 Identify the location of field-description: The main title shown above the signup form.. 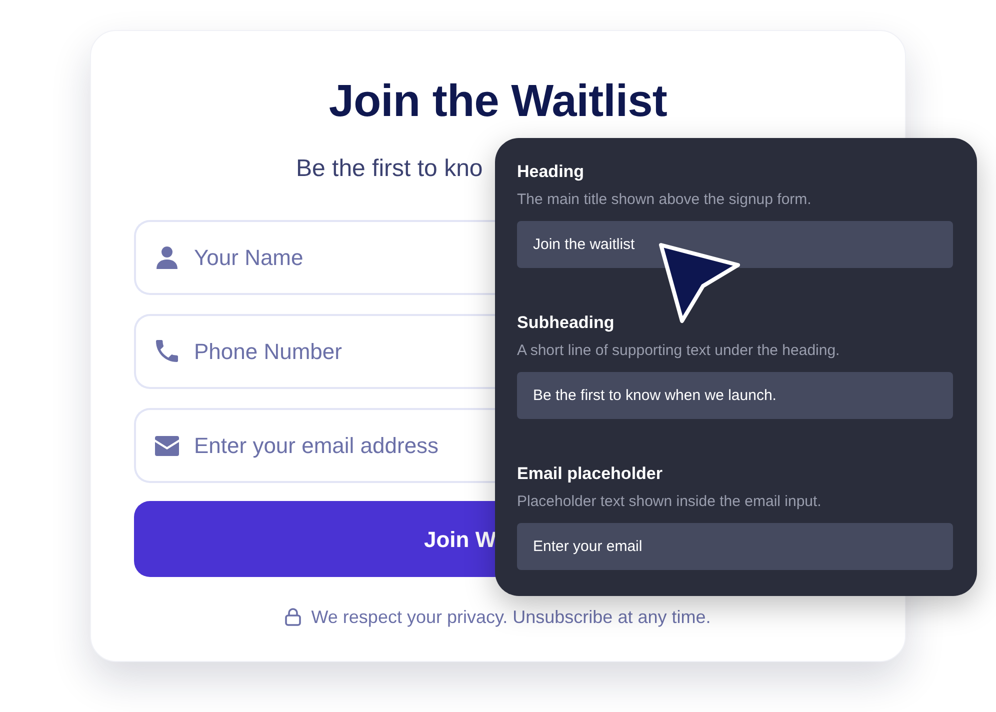
(664, 200).